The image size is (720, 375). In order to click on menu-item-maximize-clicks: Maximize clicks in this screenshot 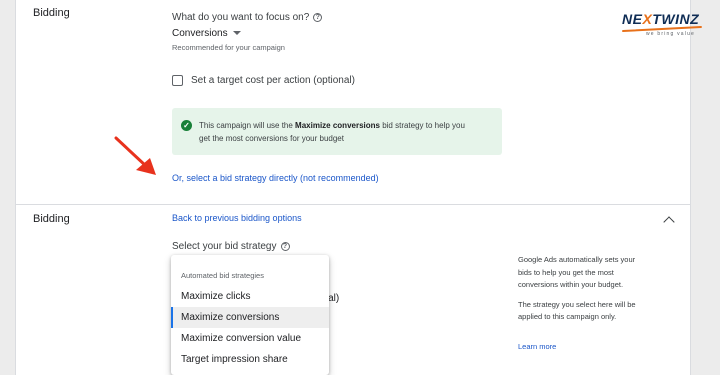, I will do `click(250, 296)`.